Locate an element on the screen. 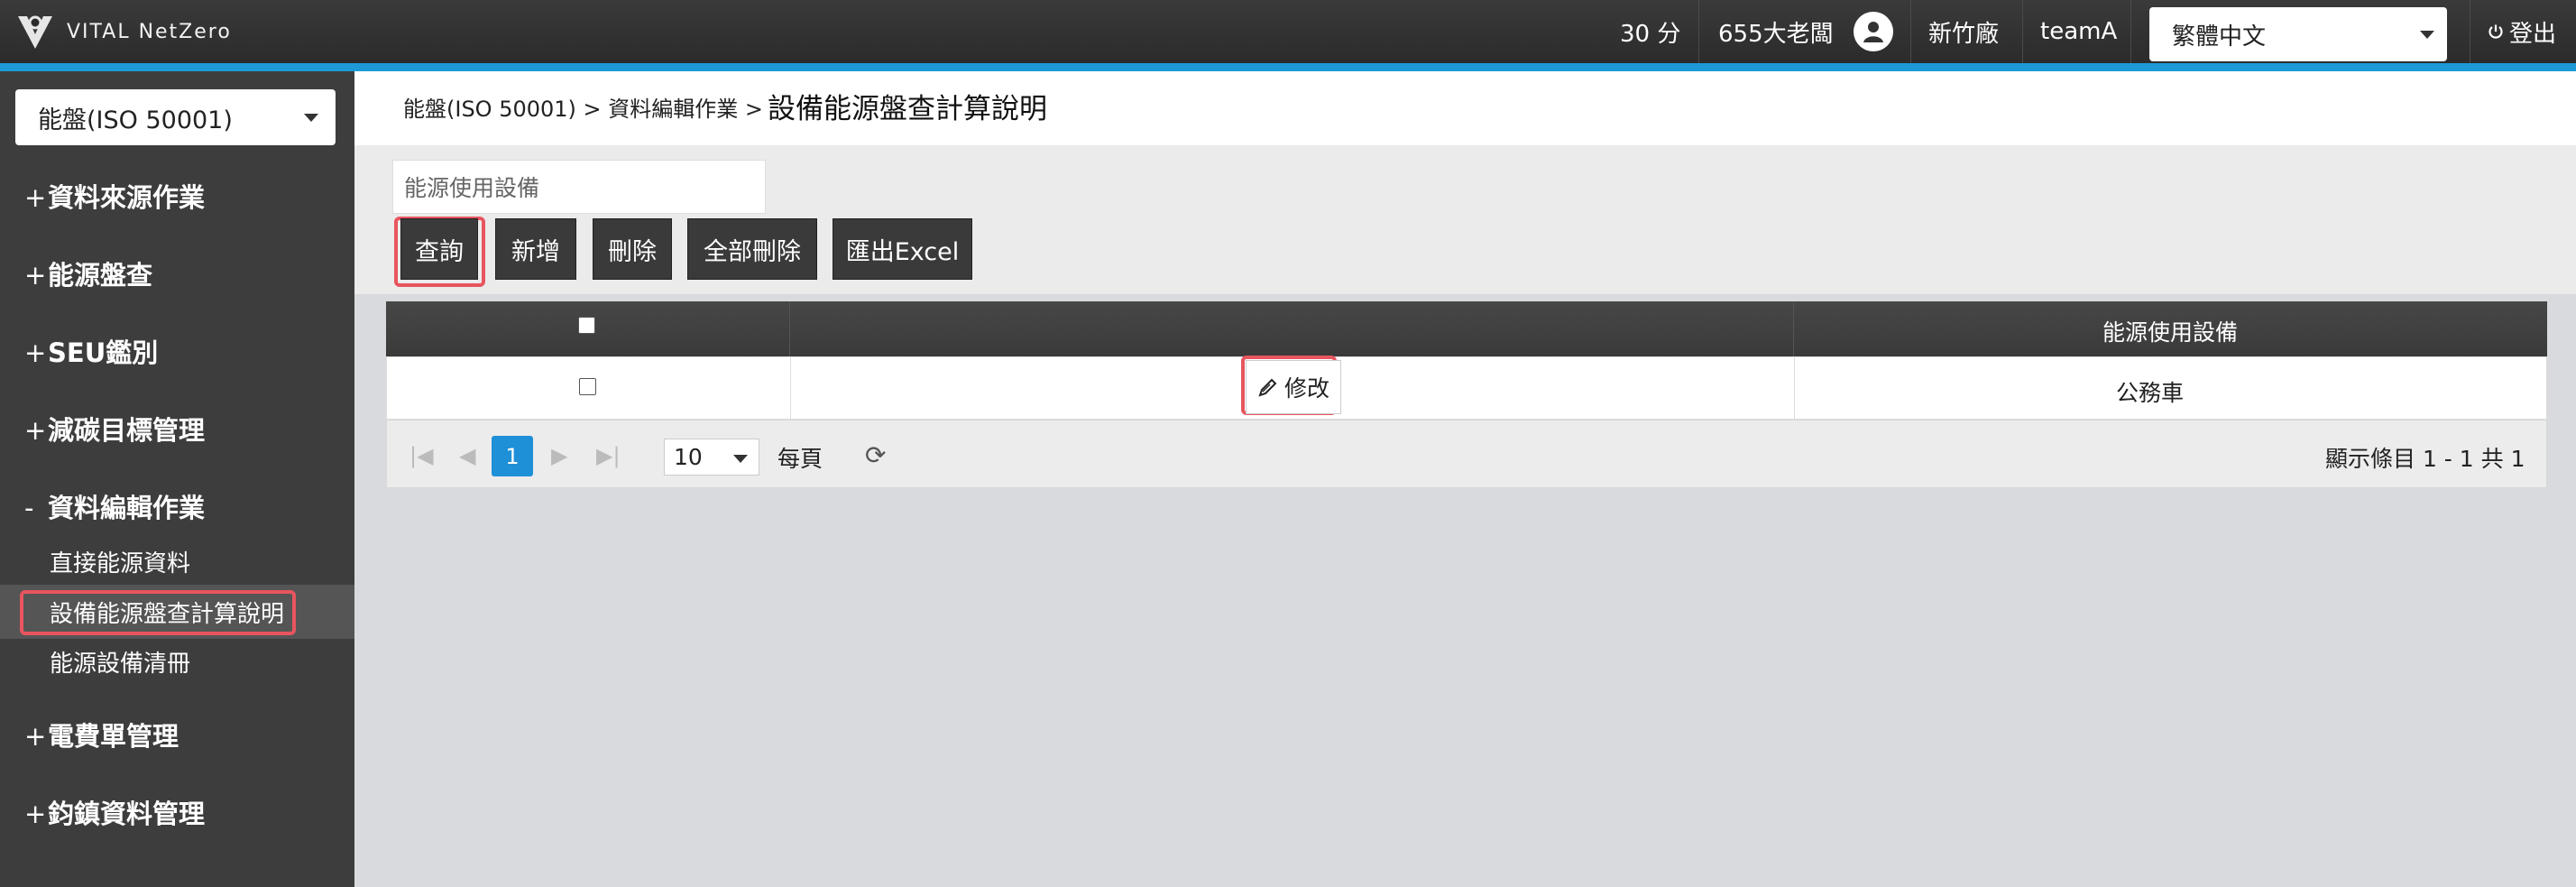  sidebar-group-energy-audit: +能源盤查 is located at coordinates (88, 273).